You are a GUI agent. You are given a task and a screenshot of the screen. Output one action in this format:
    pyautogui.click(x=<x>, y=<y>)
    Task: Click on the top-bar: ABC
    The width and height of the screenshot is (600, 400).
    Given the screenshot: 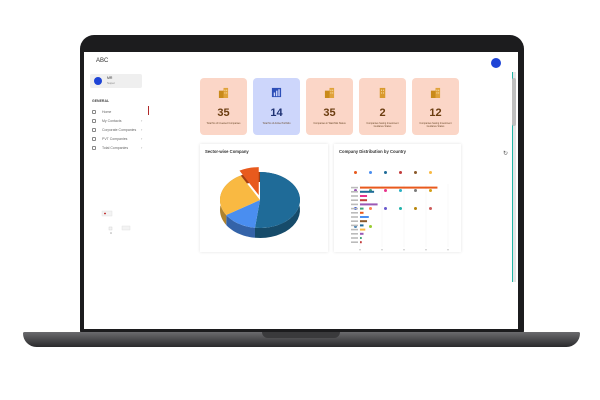 What is the action you would take?
    pyautogui.click(x=301, y=62)
    